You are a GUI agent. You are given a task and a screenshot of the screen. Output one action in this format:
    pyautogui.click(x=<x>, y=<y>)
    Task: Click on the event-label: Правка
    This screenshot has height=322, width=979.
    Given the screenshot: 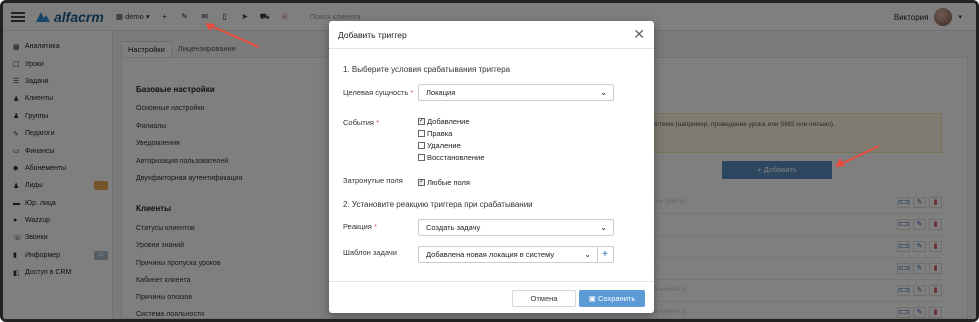 What is the action you would take?
    pyautogui.click(x=440, y=133)
    